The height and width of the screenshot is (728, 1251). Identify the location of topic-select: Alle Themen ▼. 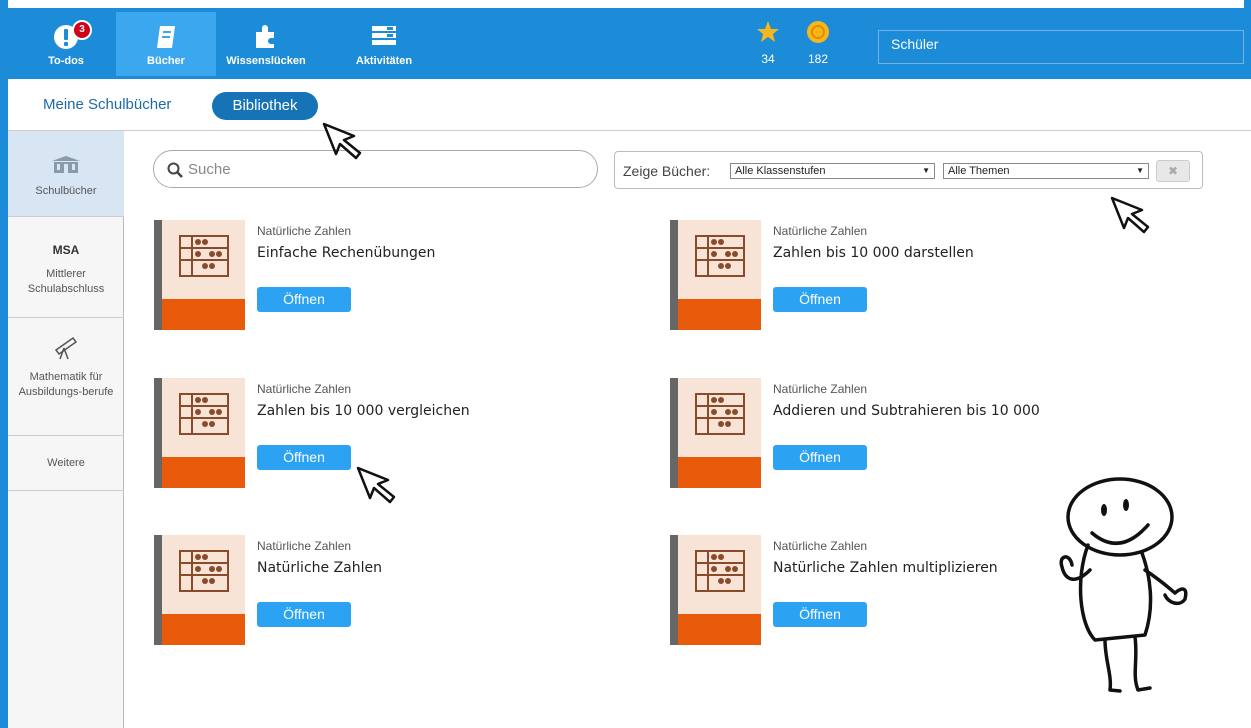
(1046, 171).